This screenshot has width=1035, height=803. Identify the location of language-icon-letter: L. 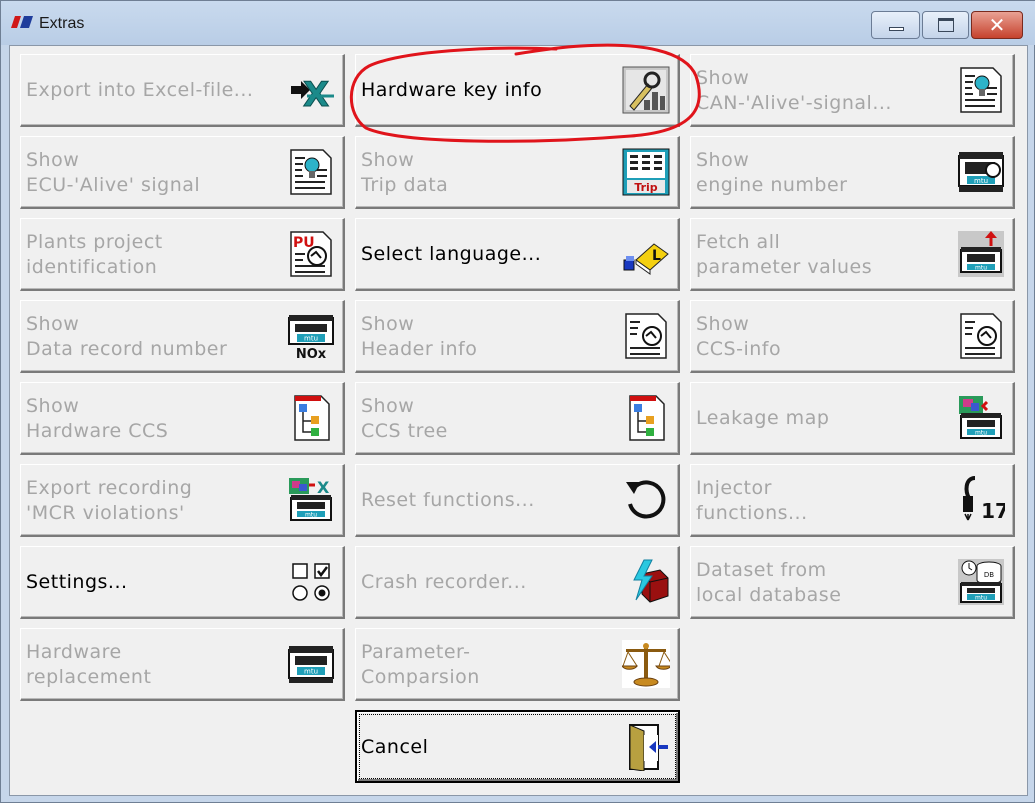
(656, 256).